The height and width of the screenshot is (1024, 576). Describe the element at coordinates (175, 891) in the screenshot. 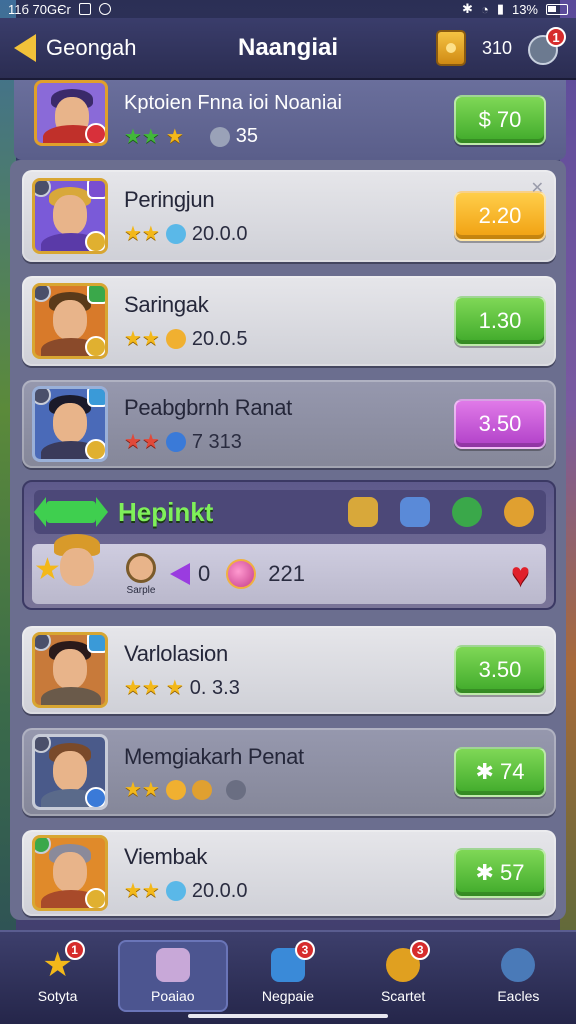

I see `gem-icon` at that location.